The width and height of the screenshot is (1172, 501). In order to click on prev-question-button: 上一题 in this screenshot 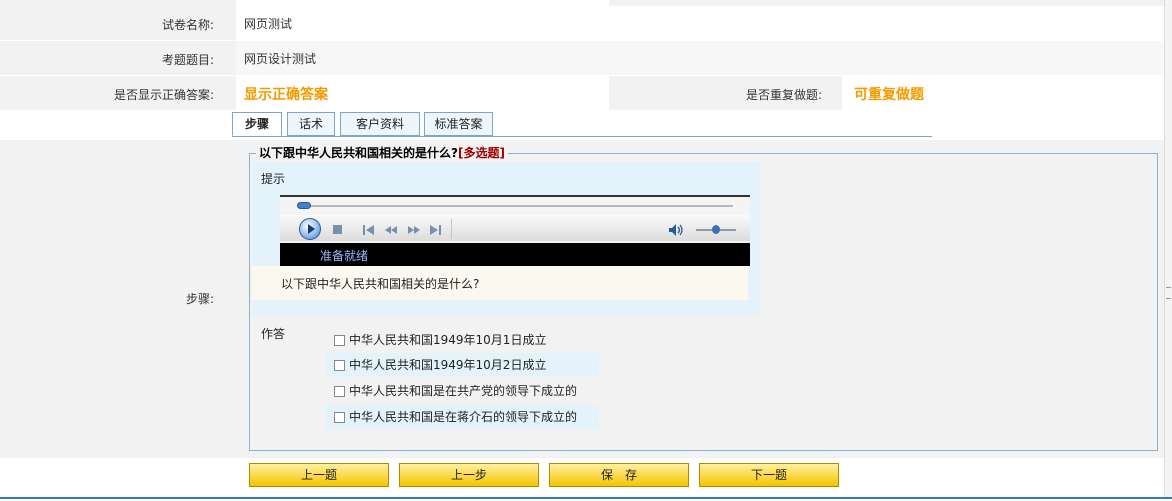, I will do `click(319, 475)`.